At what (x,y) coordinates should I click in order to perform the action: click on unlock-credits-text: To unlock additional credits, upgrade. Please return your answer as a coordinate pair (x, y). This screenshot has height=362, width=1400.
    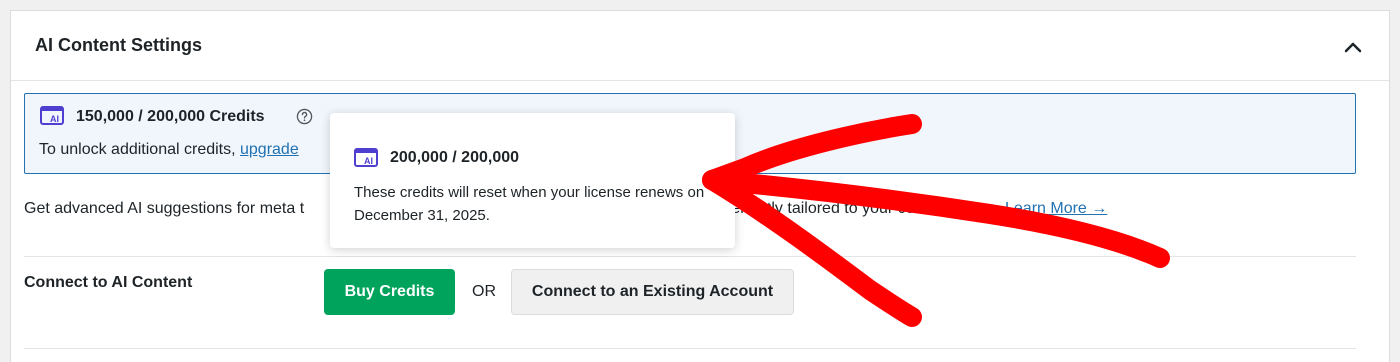
    Looking at the image, I should click on (169, 150).